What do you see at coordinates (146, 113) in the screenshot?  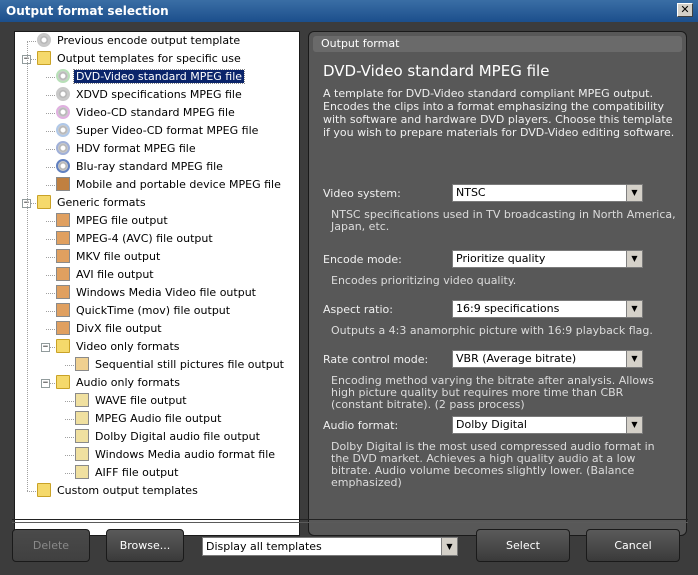 I see `tree-item: Video-CD standard MPEG file` at bounding box center [146, 113].